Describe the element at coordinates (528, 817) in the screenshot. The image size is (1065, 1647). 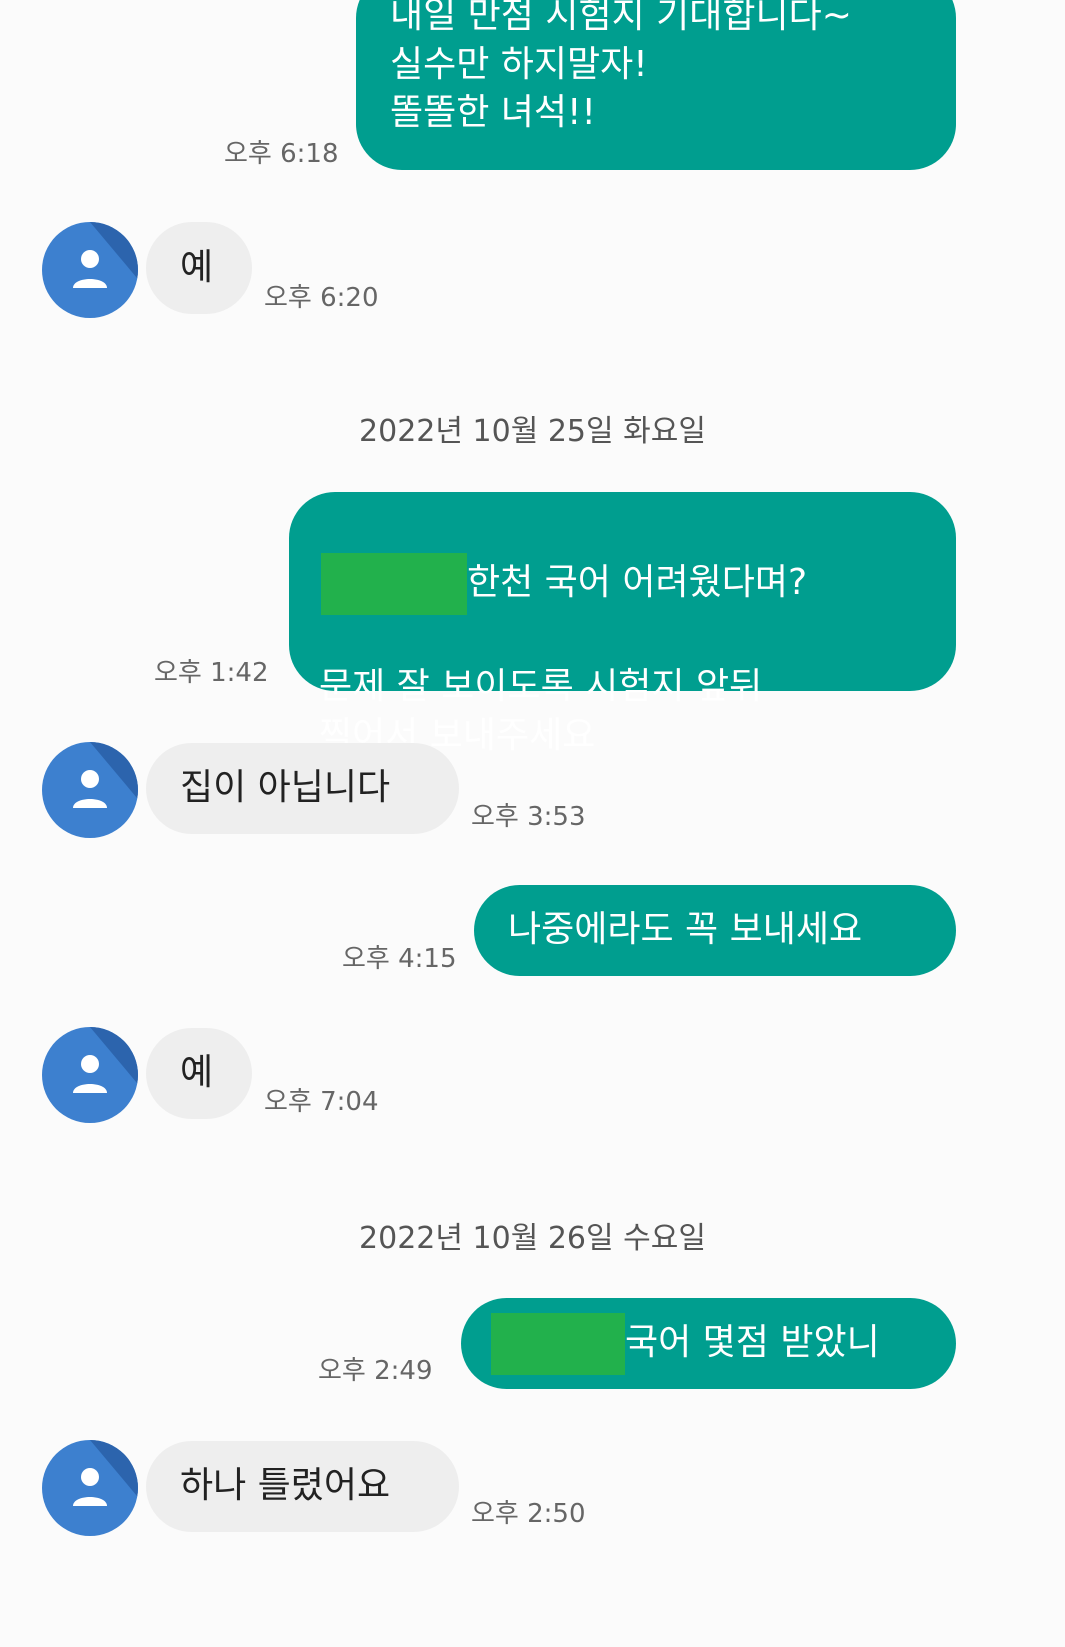
I see `message-timestamp: 오후 3:53` at that location.